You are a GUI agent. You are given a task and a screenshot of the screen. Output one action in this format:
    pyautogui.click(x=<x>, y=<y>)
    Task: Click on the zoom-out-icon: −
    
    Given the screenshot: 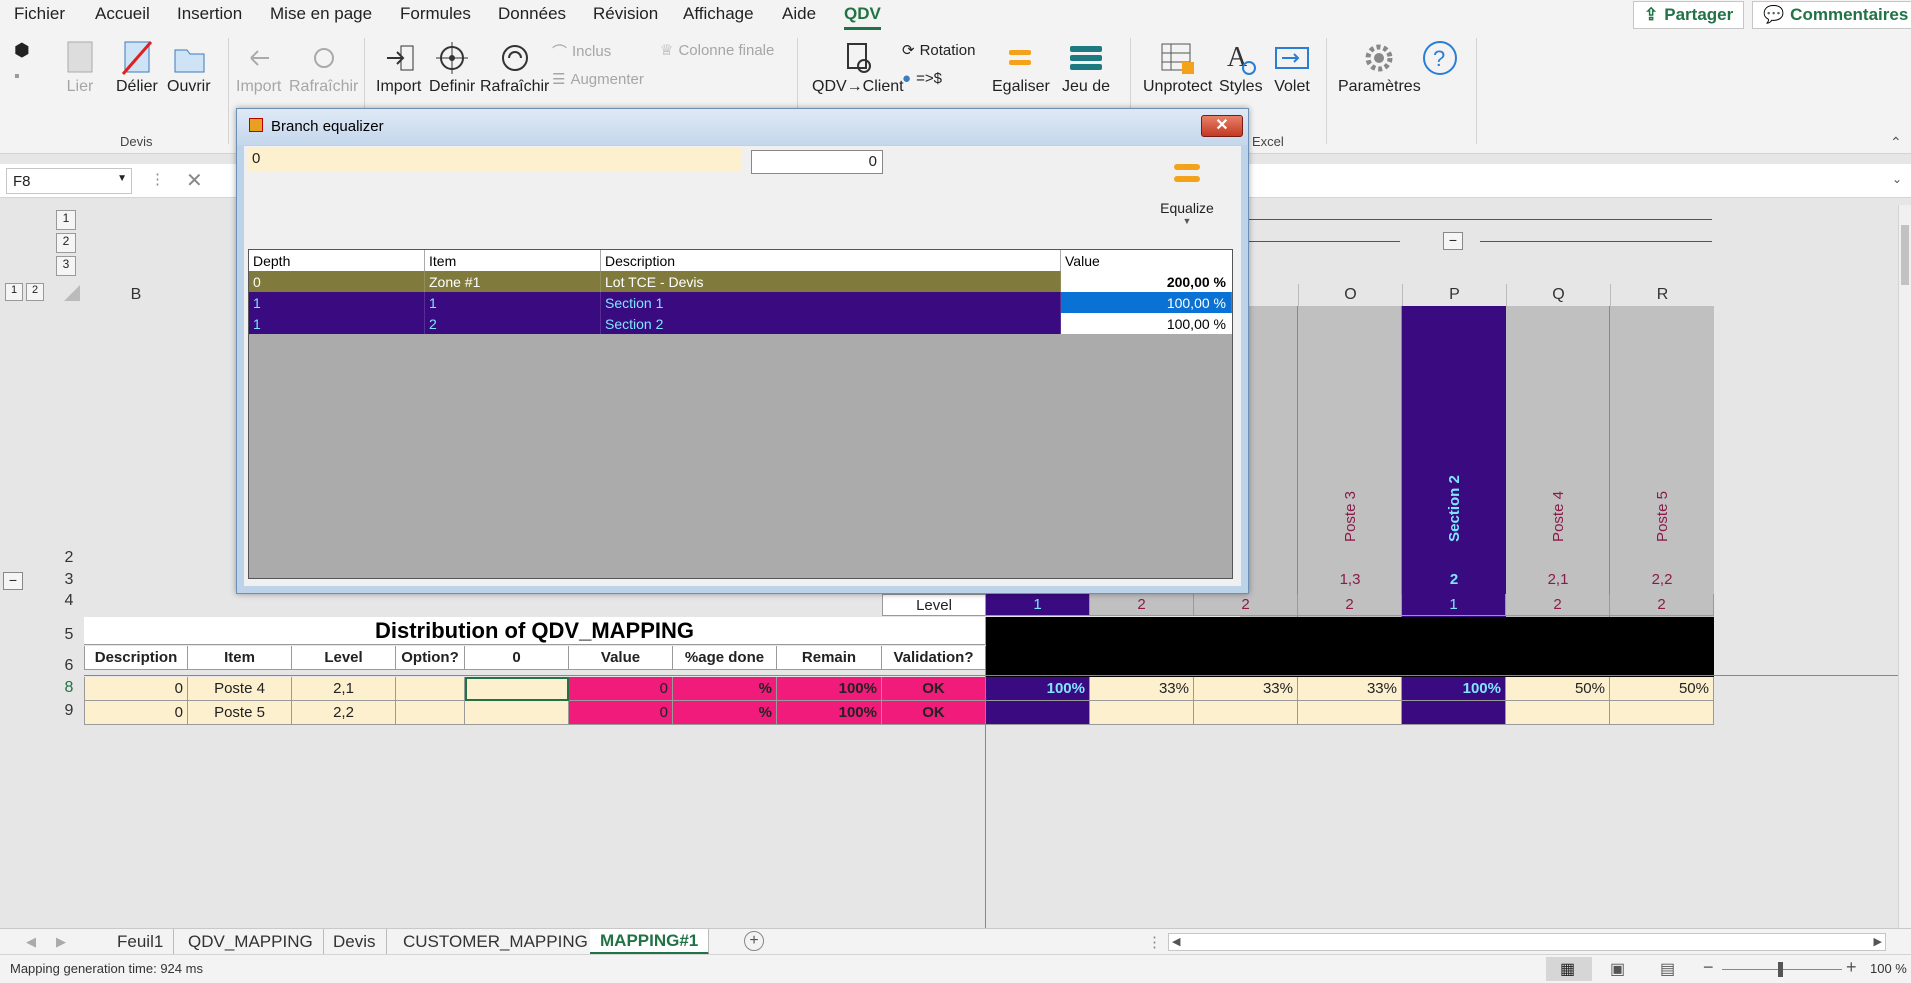 What is the action you would take?
    pyautogui.click(x=1708, y=967)
    